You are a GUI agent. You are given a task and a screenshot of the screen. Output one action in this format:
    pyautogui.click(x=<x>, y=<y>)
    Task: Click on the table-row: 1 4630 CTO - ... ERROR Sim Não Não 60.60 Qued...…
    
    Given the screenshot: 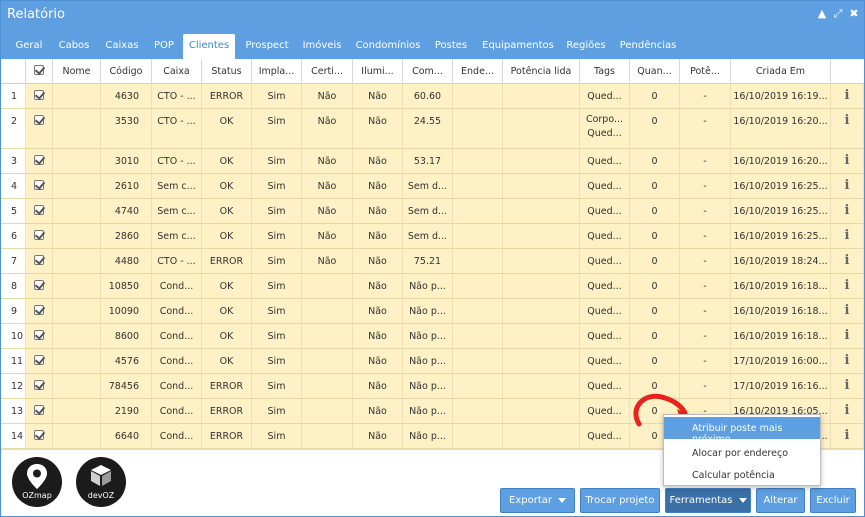 What is the action you would take?
    pyautogui.click(x=432, y=96)
    